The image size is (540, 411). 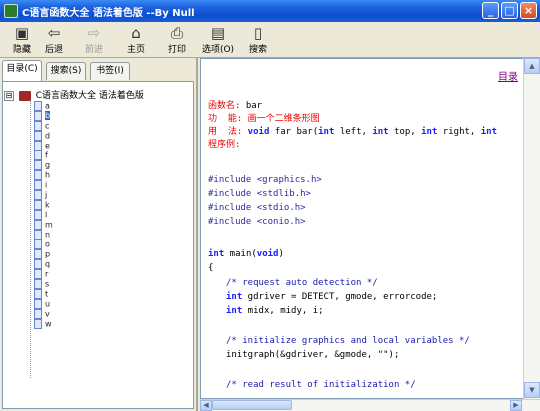 I want to click on tree-item: d, so click(x=43, y=135).